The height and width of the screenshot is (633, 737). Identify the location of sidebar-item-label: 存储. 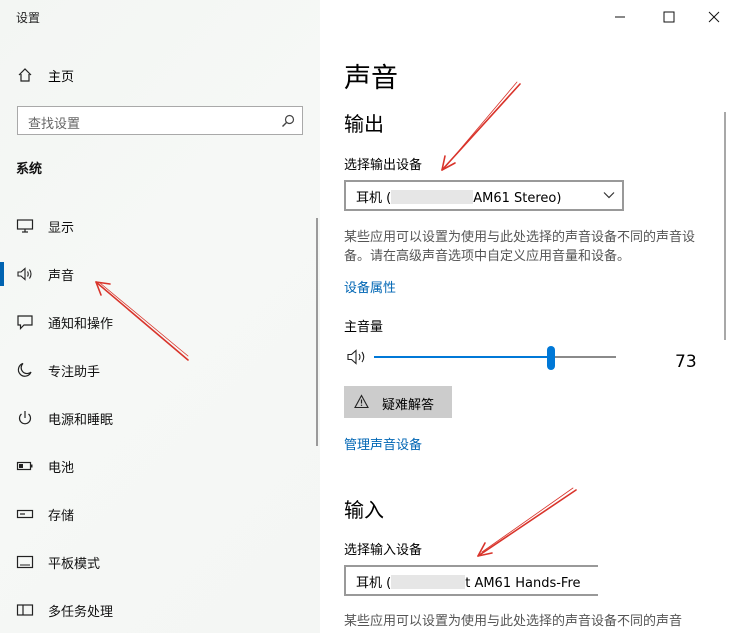
(61, 516).